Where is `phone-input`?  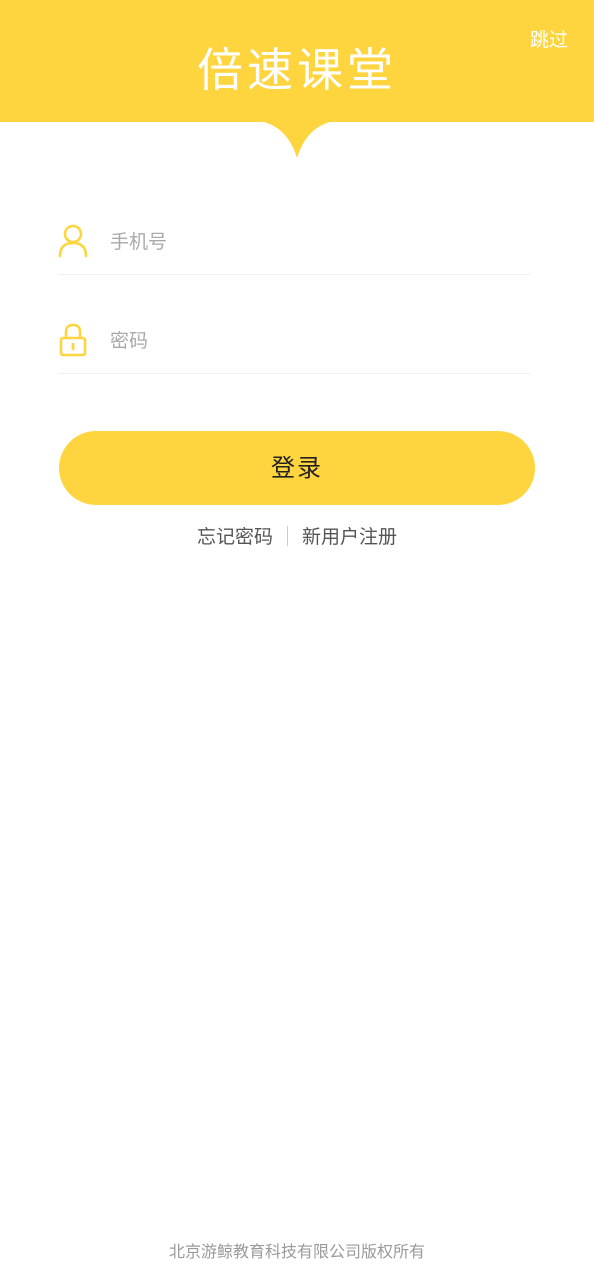 phone-input is located at coordinates (315, 242).